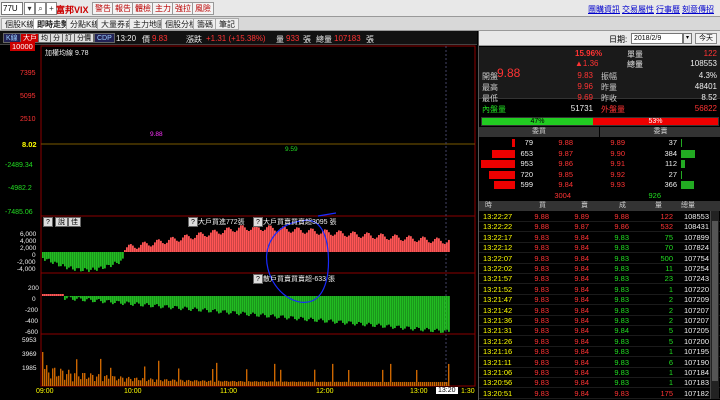 Image resolution: width=720 pixels, height=400 pixels. Describe the element at coordinates (193, 222) in the screenshot. I see `sub-button-help-2: ?` at that location.